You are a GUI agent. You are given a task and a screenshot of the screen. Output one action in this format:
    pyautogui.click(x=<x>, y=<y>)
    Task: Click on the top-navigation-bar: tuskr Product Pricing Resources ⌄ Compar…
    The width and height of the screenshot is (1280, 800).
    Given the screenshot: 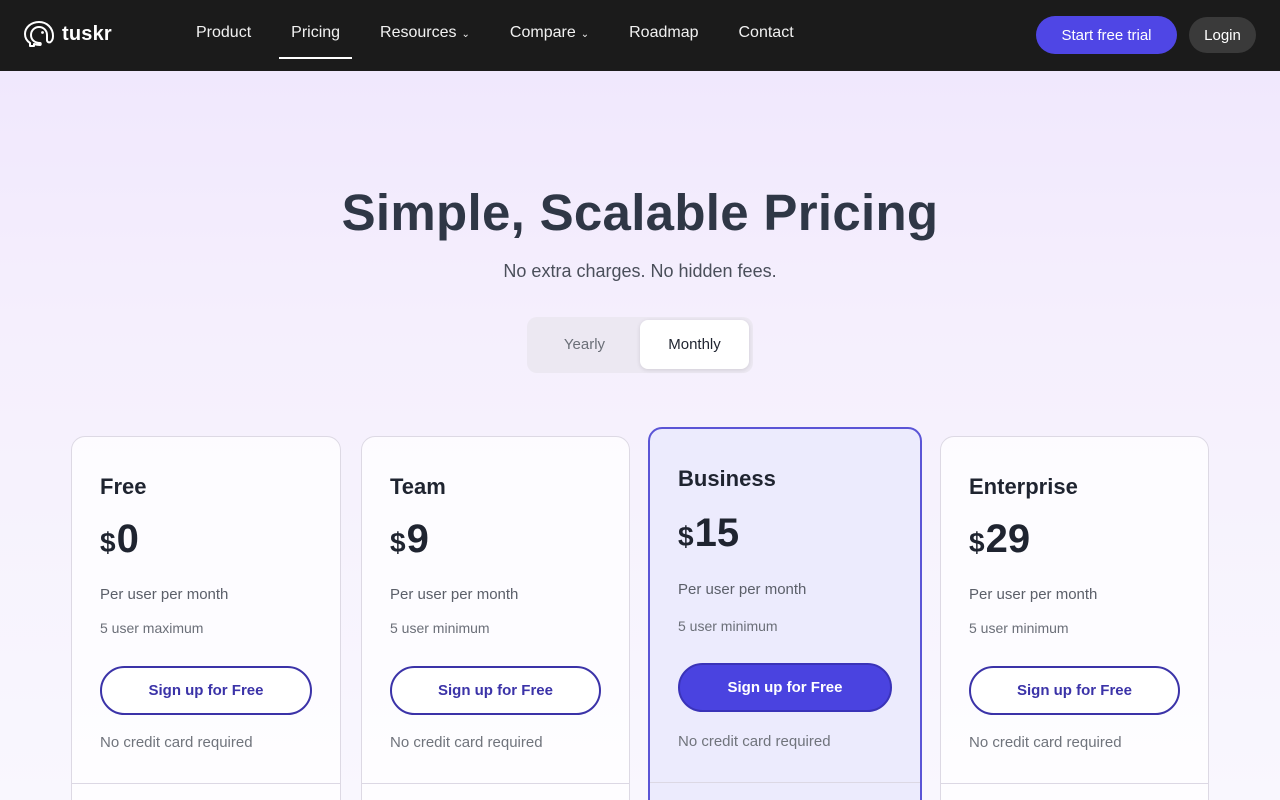 What is the action you would take?
    pyautogui.click(x=640, y=35)
    